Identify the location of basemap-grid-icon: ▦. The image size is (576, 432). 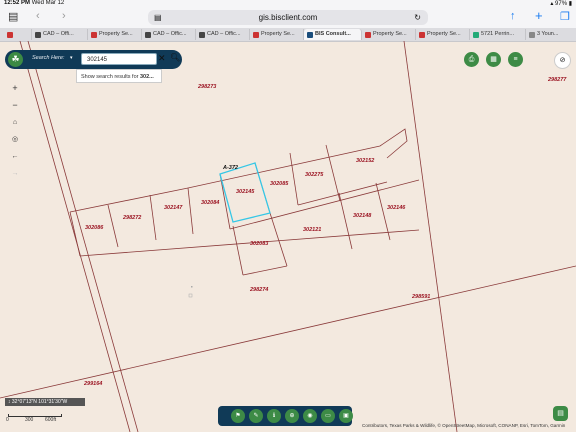
(493, 59).